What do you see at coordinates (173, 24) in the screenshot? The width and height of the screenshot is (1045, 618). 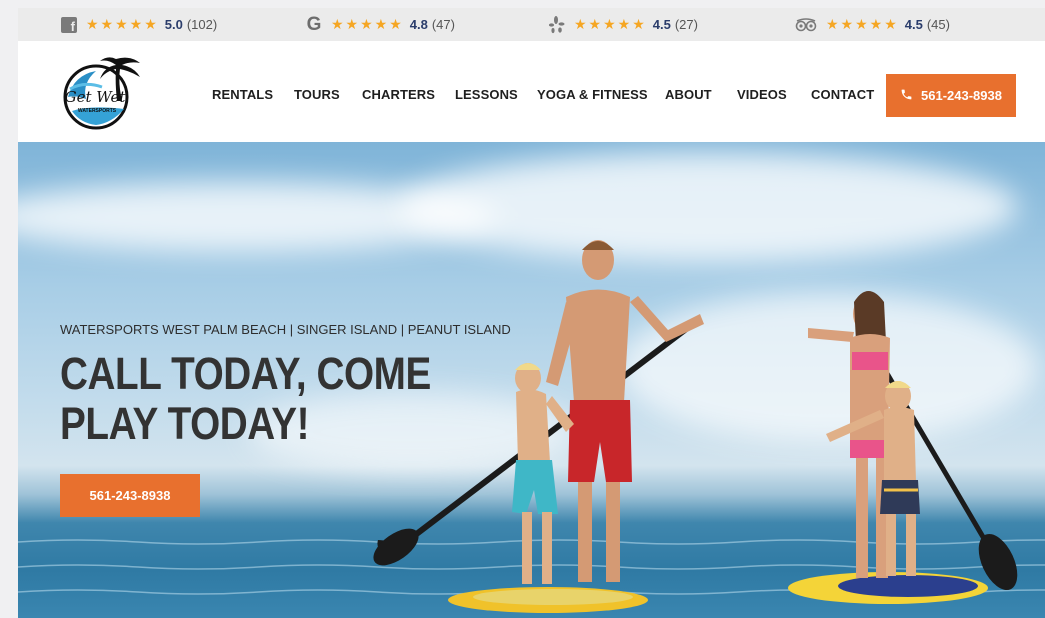 I see `rating-score: 5.0` at bounding box center [173, 24].